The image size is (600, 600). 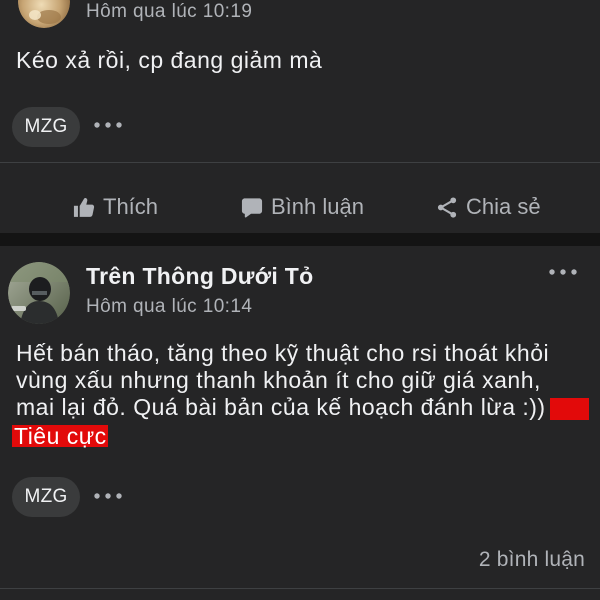 What do you see at coordinates (300, 239) in the screenshot?
I see `feed-separator` at bounding box center [300, 239].